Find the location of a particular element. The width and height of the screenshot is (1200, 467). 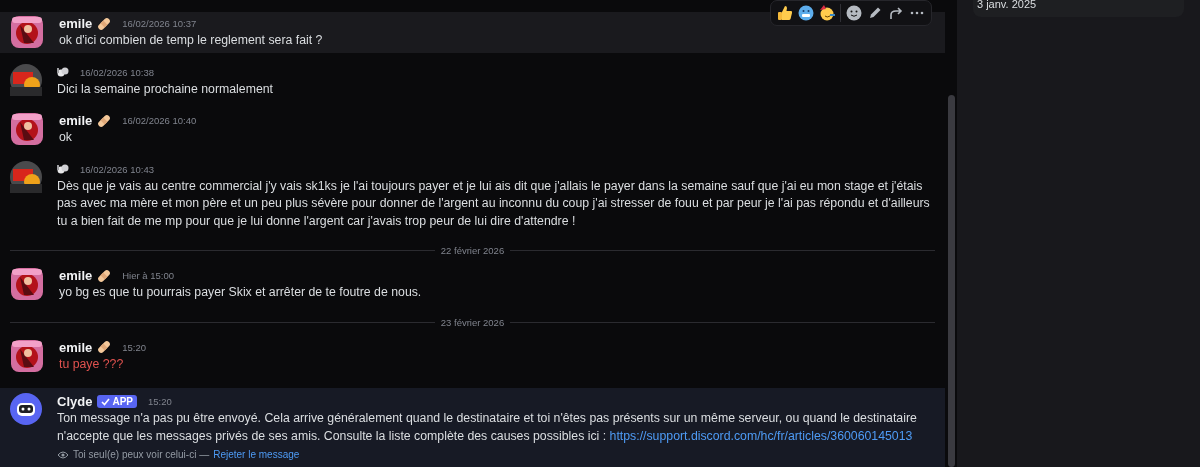

message-text: tu paye ??? is located at coordinates (92, 364).